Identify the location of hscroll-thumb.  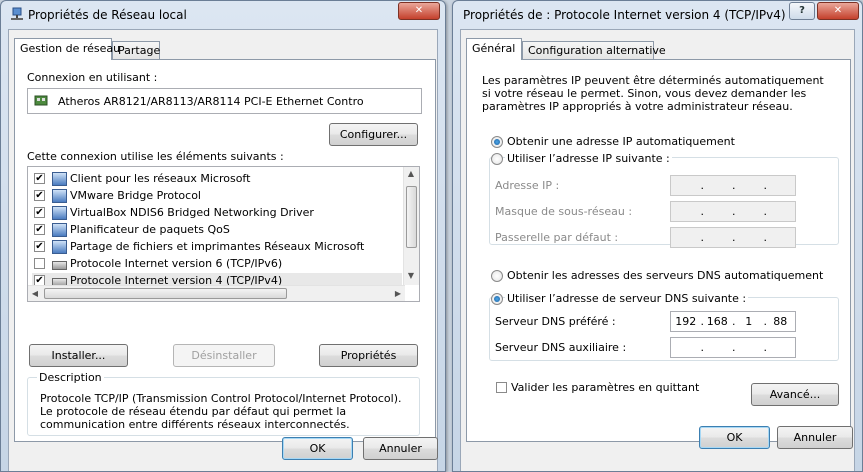
(165, 293).